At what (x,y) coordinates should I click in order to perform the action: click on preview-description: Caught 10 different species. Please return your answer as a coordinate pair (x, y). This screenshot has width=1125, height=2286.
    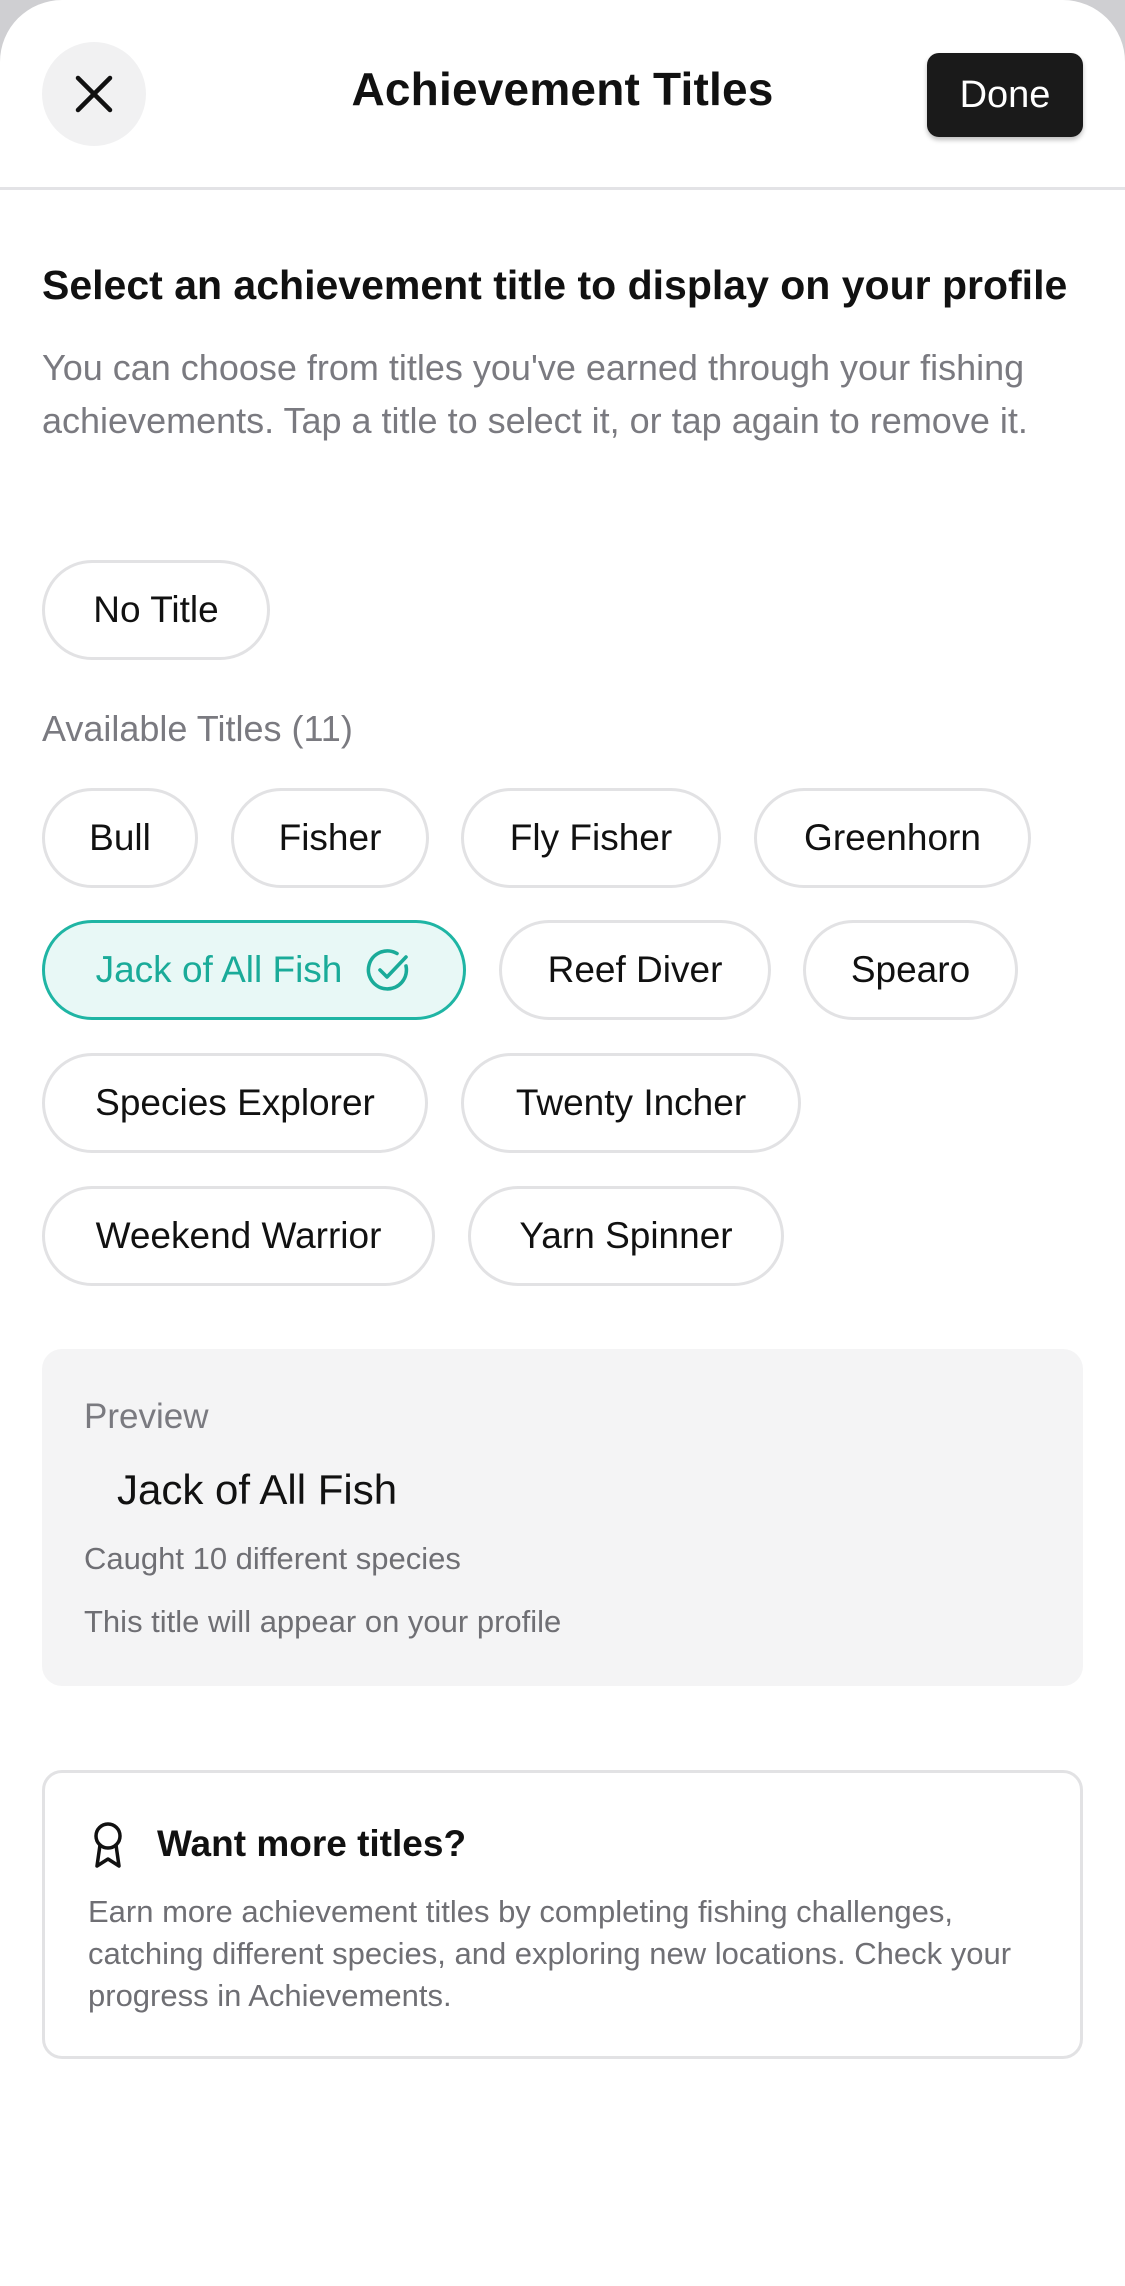
    Looking at the image, I should click on (272, 1558).